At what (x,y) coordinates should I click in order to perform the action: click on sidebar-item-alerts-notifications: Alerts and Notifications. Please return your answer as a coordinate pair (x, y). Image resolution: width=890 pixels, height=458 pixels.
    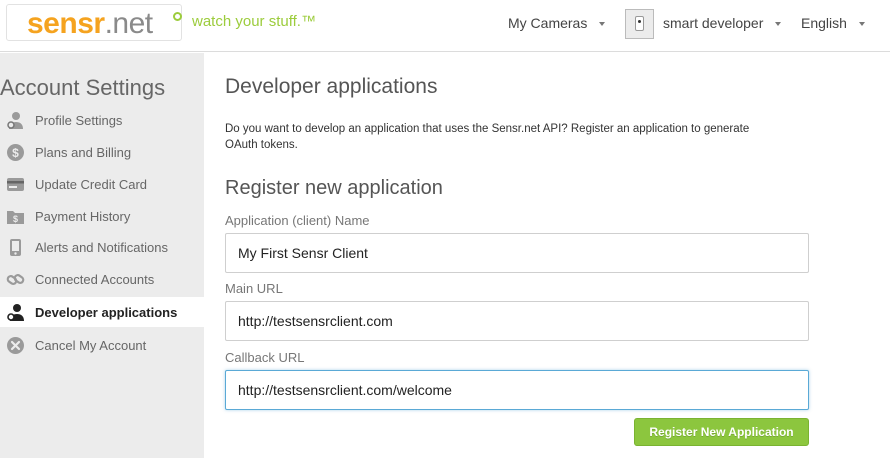
    Looking at the image, I should click on (102, 247).